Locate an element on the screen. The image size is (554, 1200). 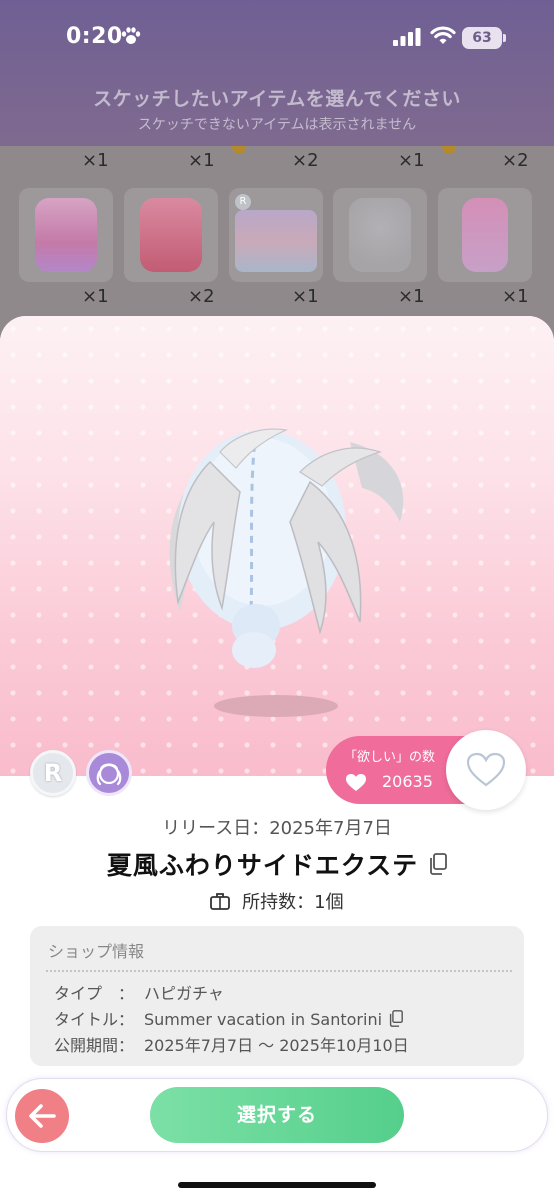
back-button is located at coordinates (42, 1116).